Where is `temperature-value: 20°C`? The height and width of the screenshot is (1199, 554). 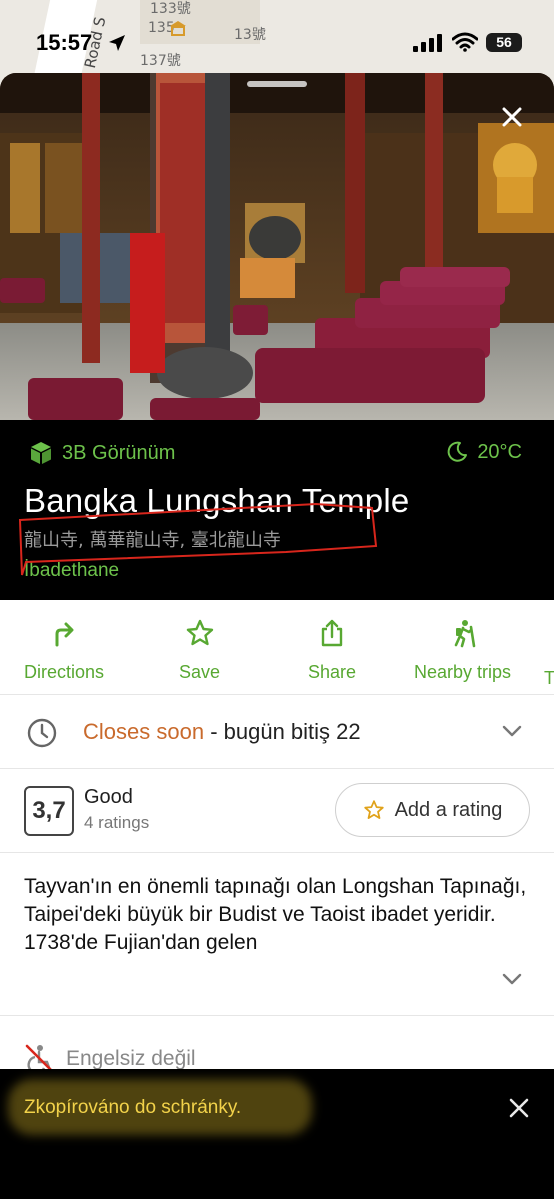
temperature-value: 20°C is located at coordinates (499, 451).